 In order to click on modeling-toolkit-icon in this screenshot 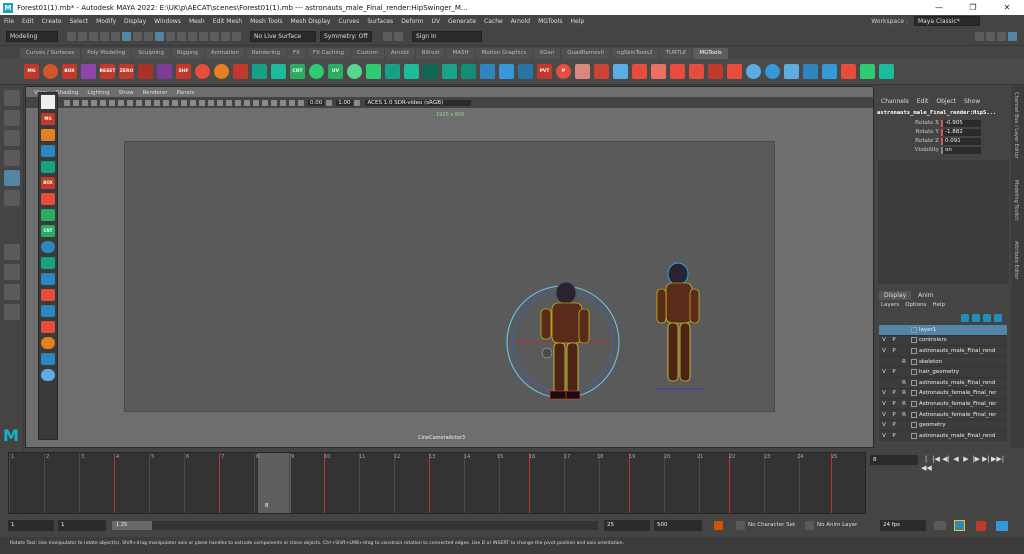, I will do `click(979, 36)`.